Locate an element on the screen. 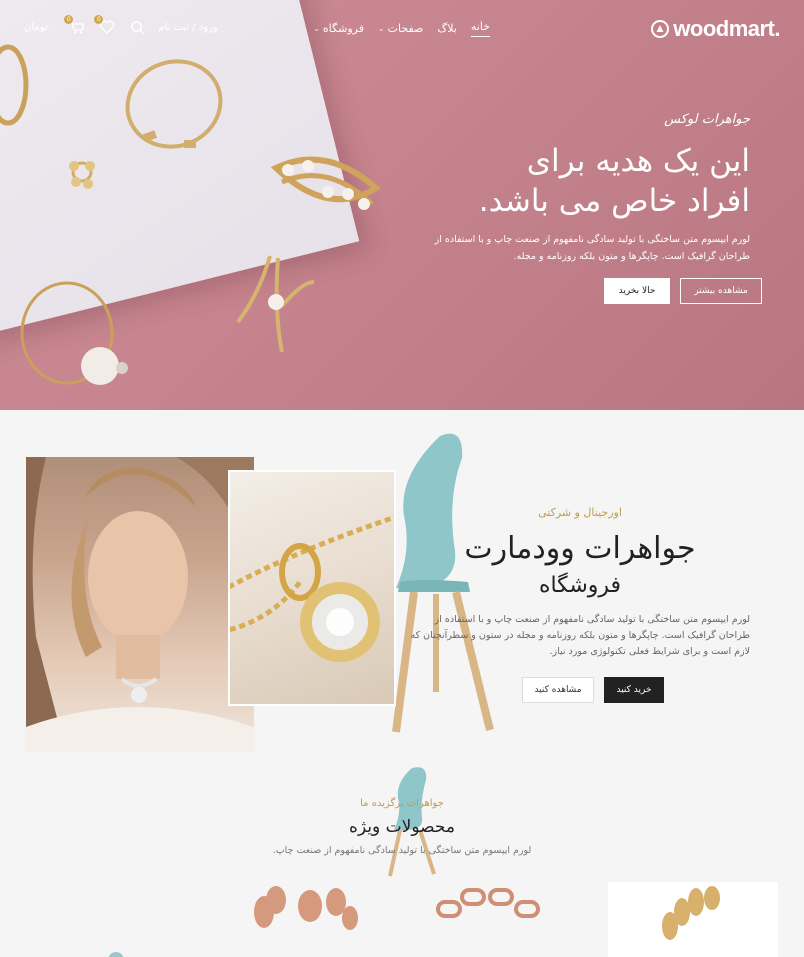 The height and width of the screenshot is (957, 804). model-photo is located at coordinates (140, 604).